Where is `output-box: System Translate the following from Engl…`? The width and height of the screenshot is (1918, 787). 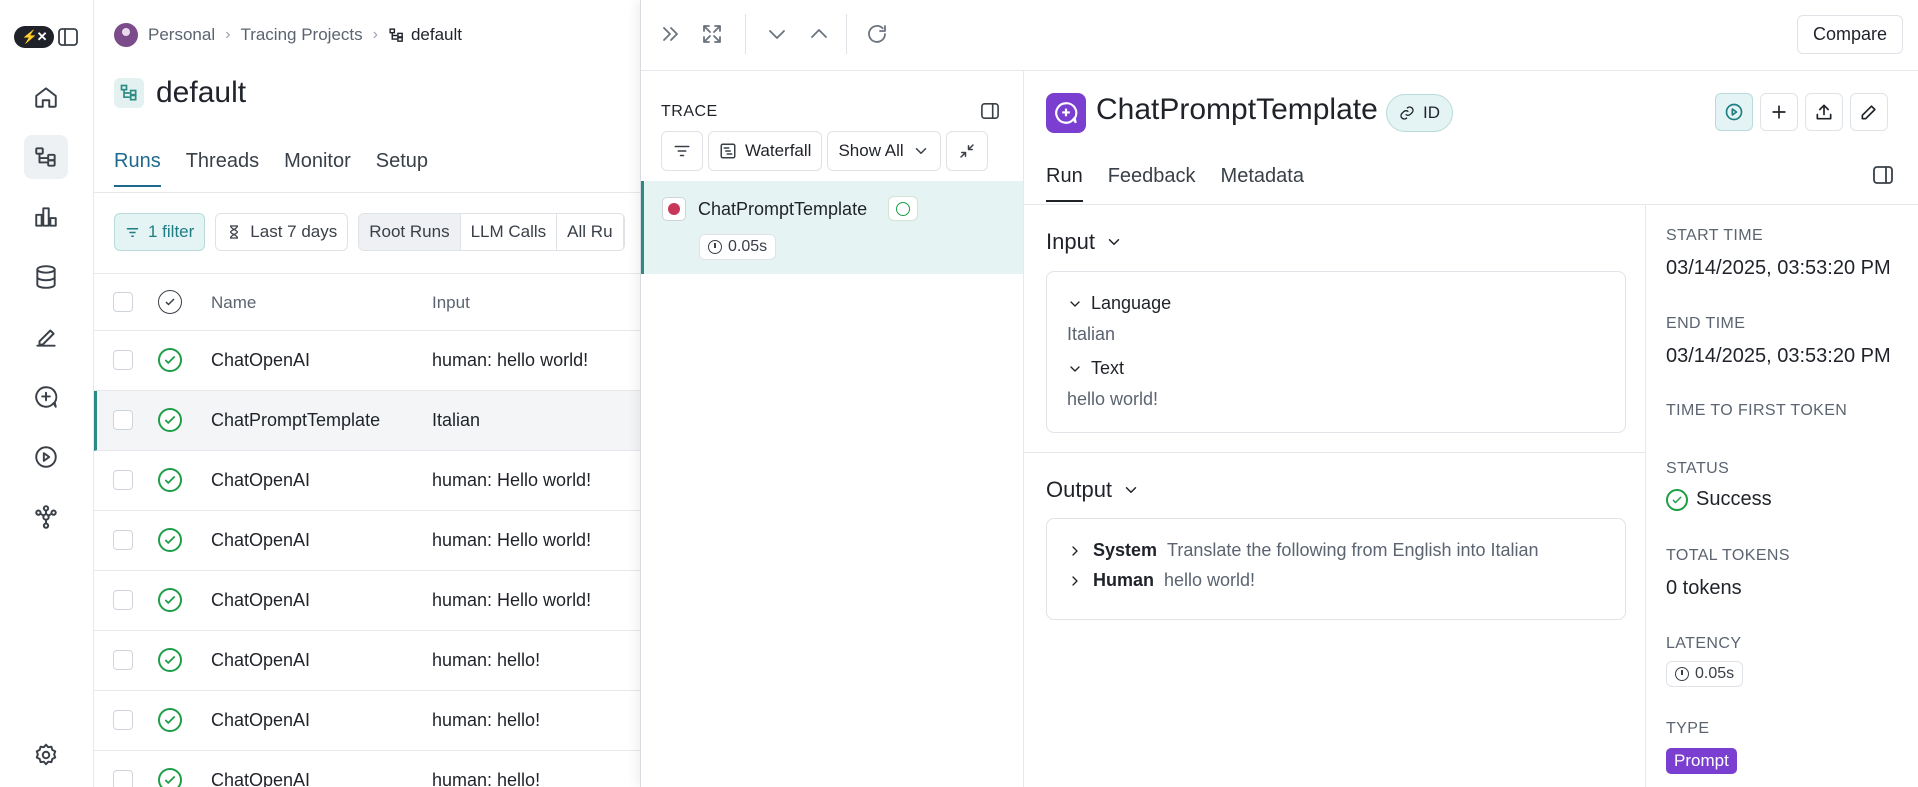 output-box: System Translate the following from Engl… is located at coordinates (1336, 569).